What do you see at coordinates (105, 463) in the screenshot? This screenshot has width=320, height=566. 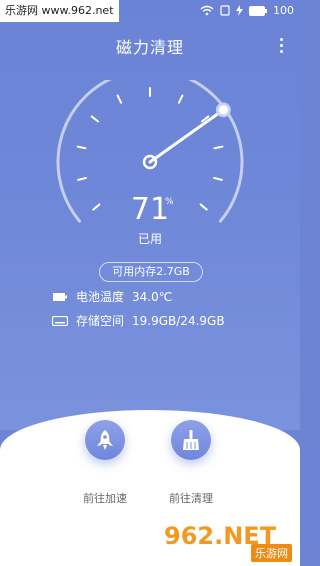 I see `boost-action: 前往加速` at bounding box center [105, 463].